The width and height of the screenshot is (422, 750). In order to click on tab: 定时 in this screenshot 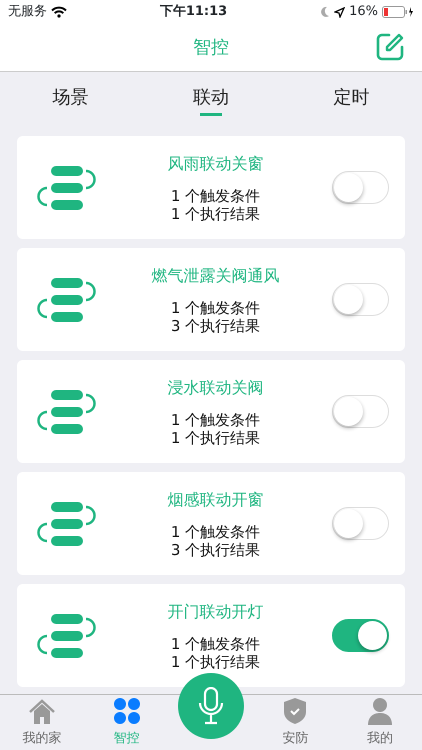, I will do `click(352, 100)`.